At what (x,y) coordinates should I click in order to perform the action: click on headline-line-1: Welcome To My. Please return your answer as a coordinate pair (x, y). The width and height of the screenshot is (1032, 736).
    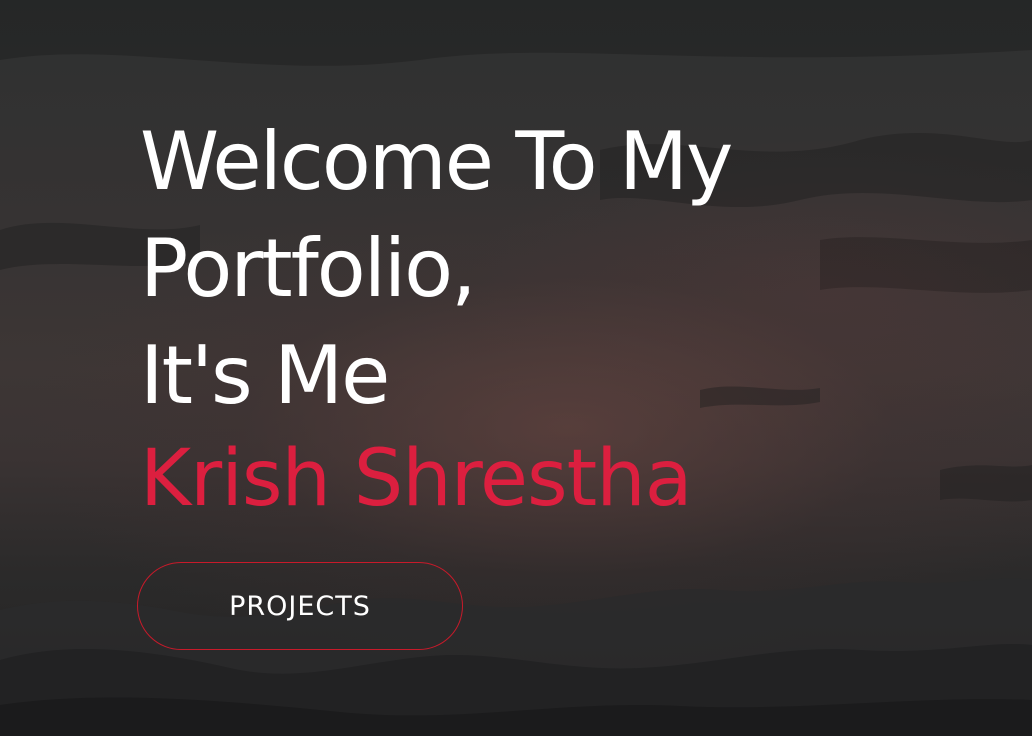
    Looking at the image, I should click on (436, 161).